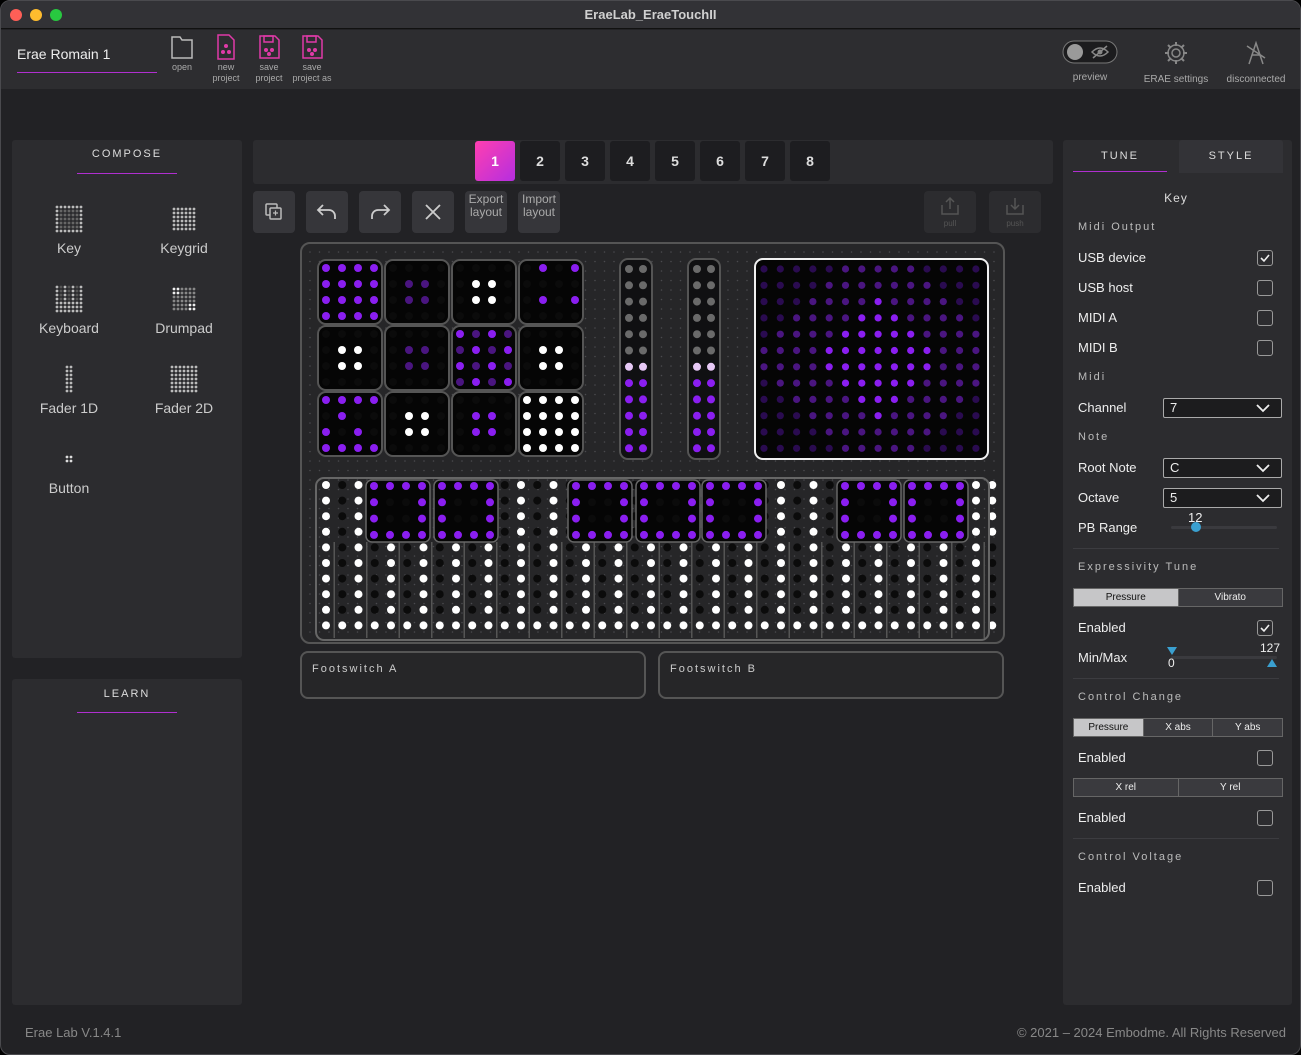 The image size is (1301, 1055). What do you see at coordinates (1265, 888) in the screenshot?
I see `cv-enabled-checkbox` at bounding box center [1265, 888].